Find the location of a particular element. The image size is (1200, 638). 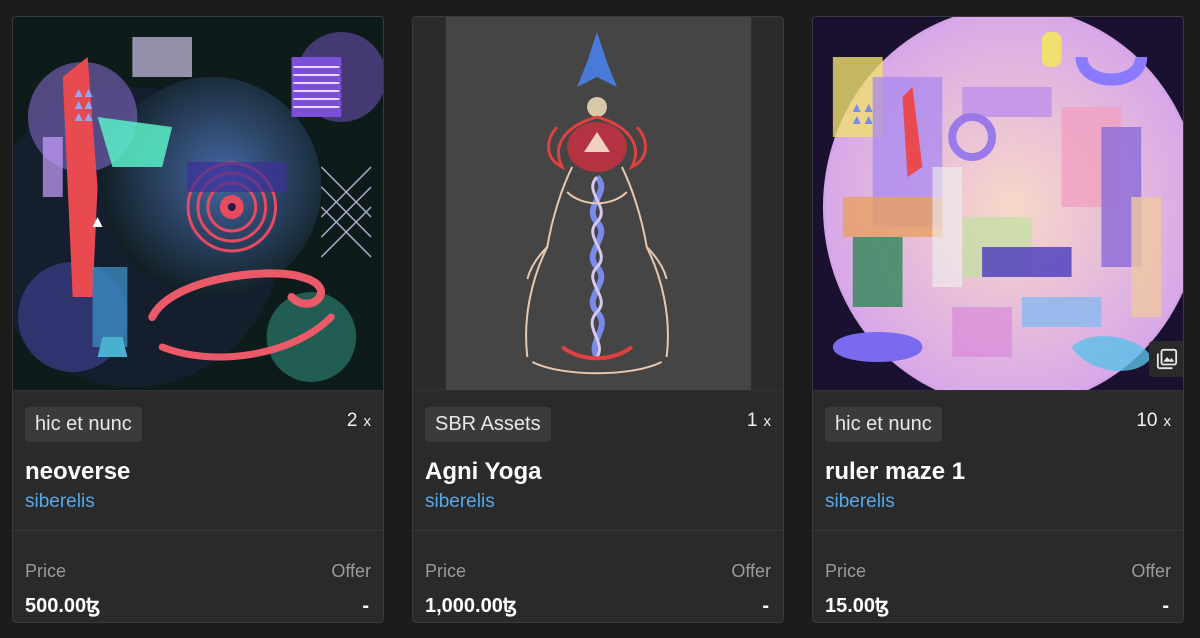

price-value: 500.00ꜩ is located at coordinates (63, 606).